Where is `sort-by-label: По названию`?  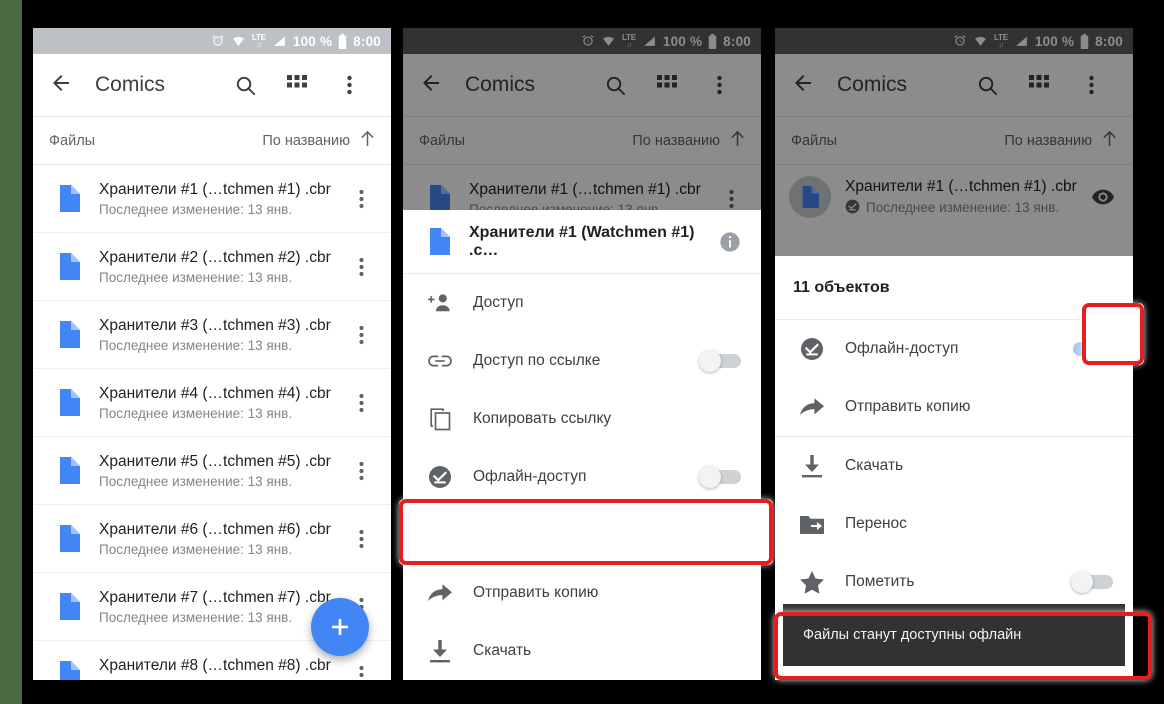 sort-by-label: По названию is located at coordinates (306, 141).